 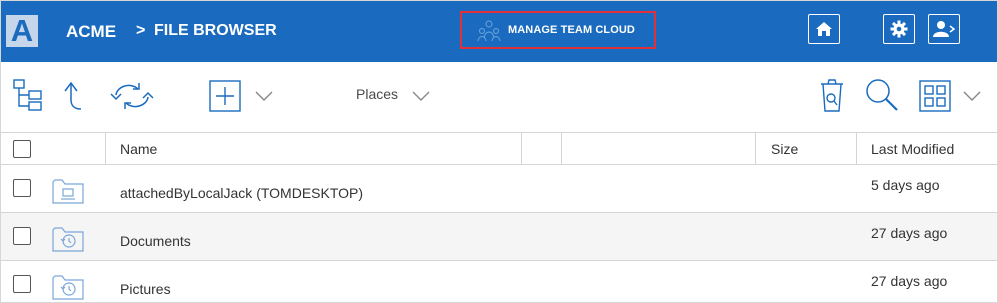 What do you see at coordinates (905, 185) in the screenshot?
I see `file-last-modified: 5 days ago` at bounding box center [905, 185].